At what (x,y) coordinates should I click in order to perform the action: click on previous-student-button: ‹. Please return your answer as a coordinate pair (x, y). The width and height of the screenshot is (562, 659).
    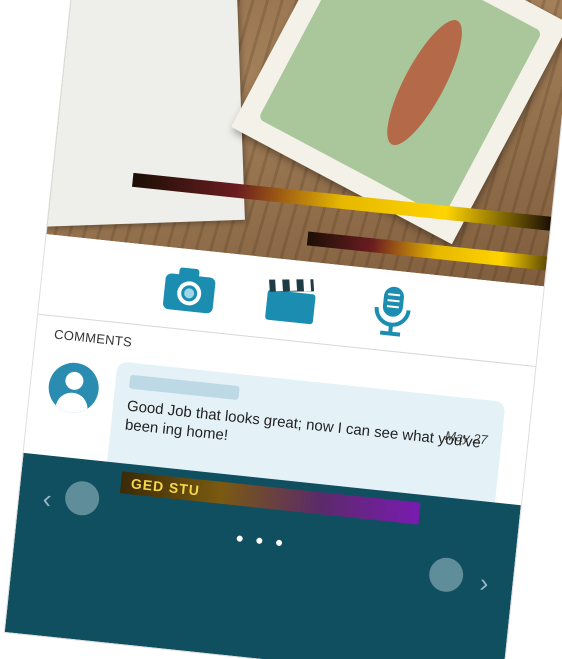
    Looking at the image, I should click on (72, 498).